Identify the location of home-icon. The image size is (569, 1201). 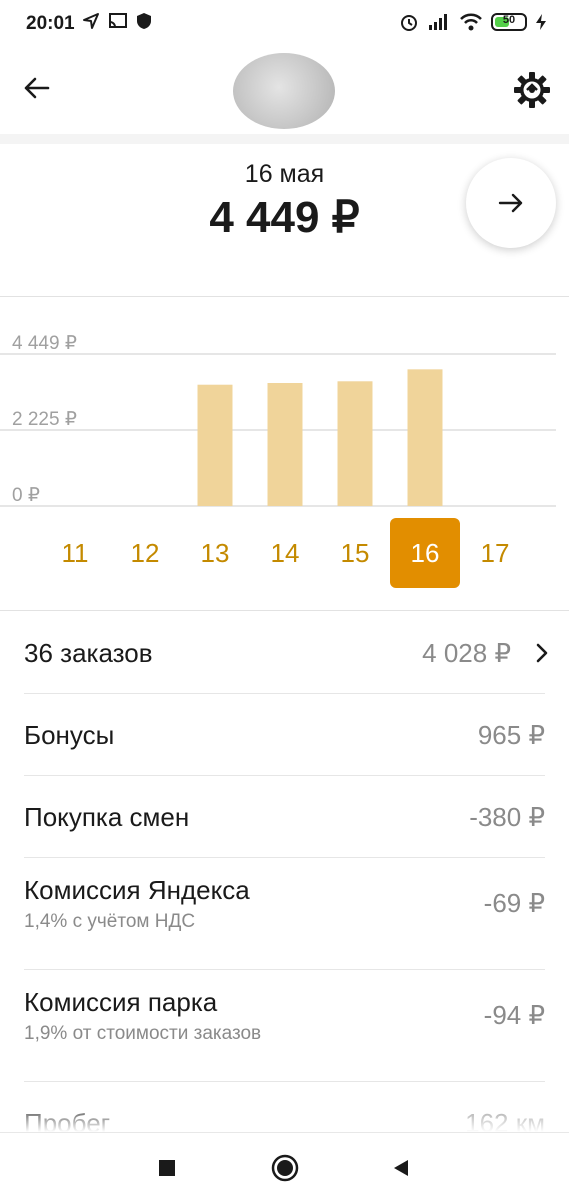
(285, 1168).